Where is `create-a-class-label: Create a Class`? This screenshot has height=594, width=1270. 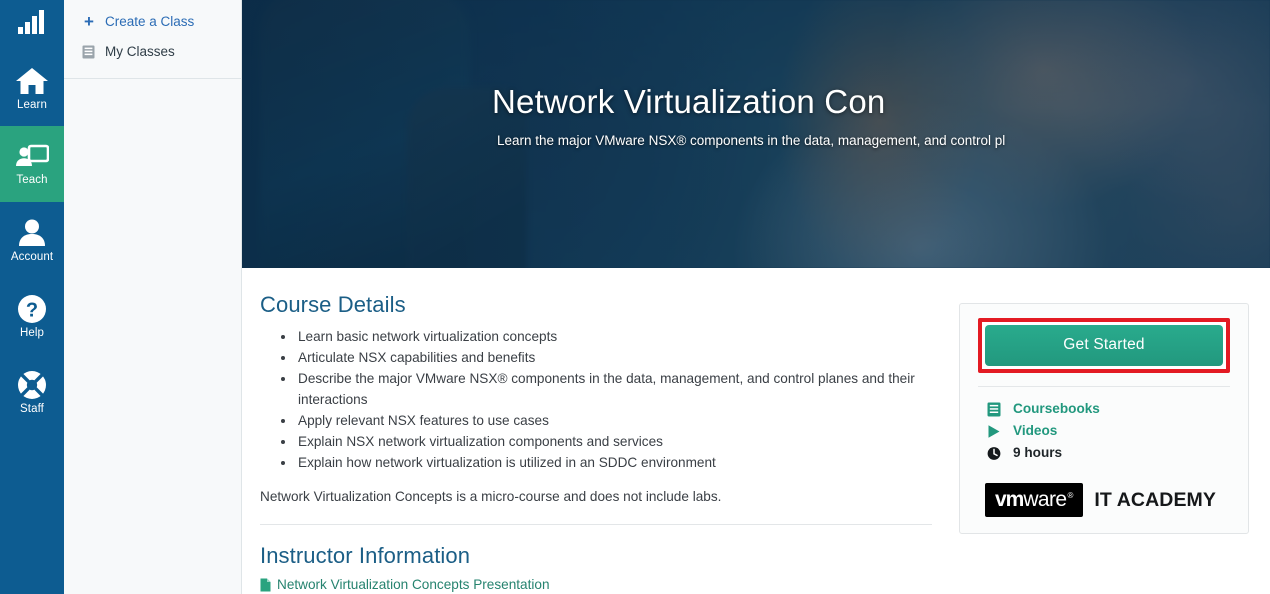 create-a-class-label: Create a Class is located at coordinates (150, 21).